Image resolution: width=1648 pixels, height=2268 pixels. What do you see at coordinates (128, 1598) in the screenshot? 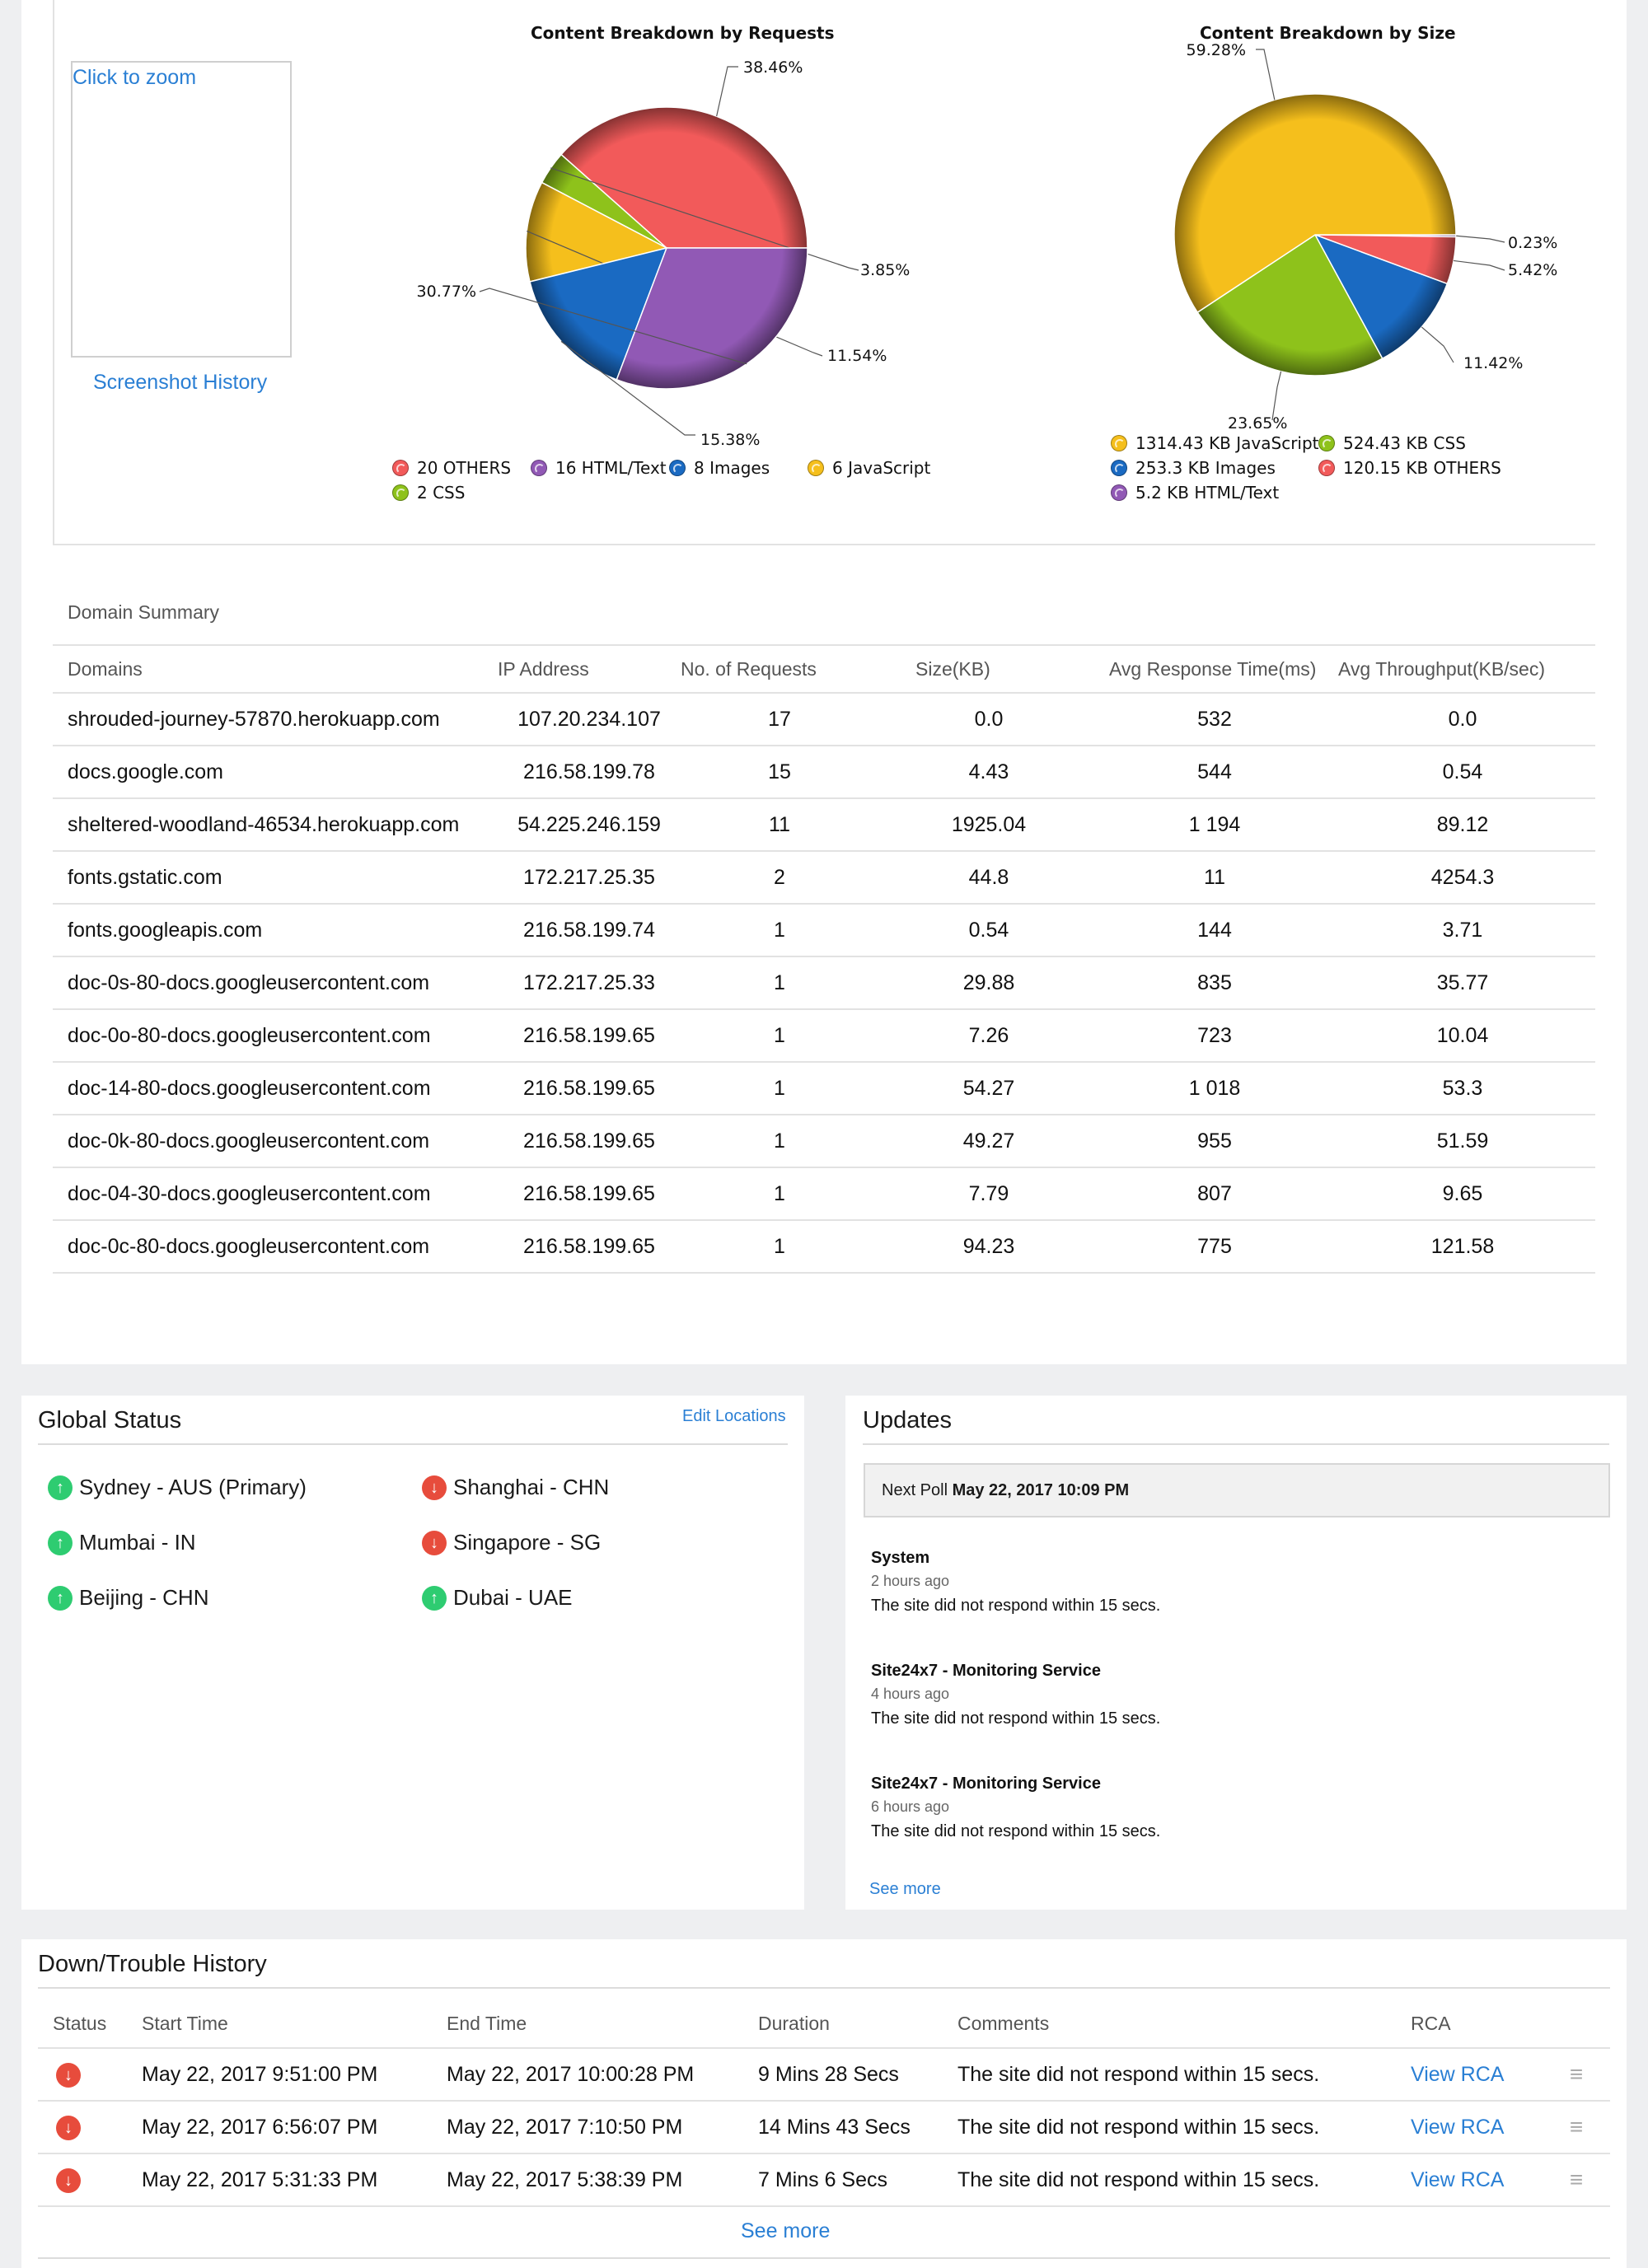
I see `location-item: ↑ Beijing - CHN` at bounding box center [128, 1598].